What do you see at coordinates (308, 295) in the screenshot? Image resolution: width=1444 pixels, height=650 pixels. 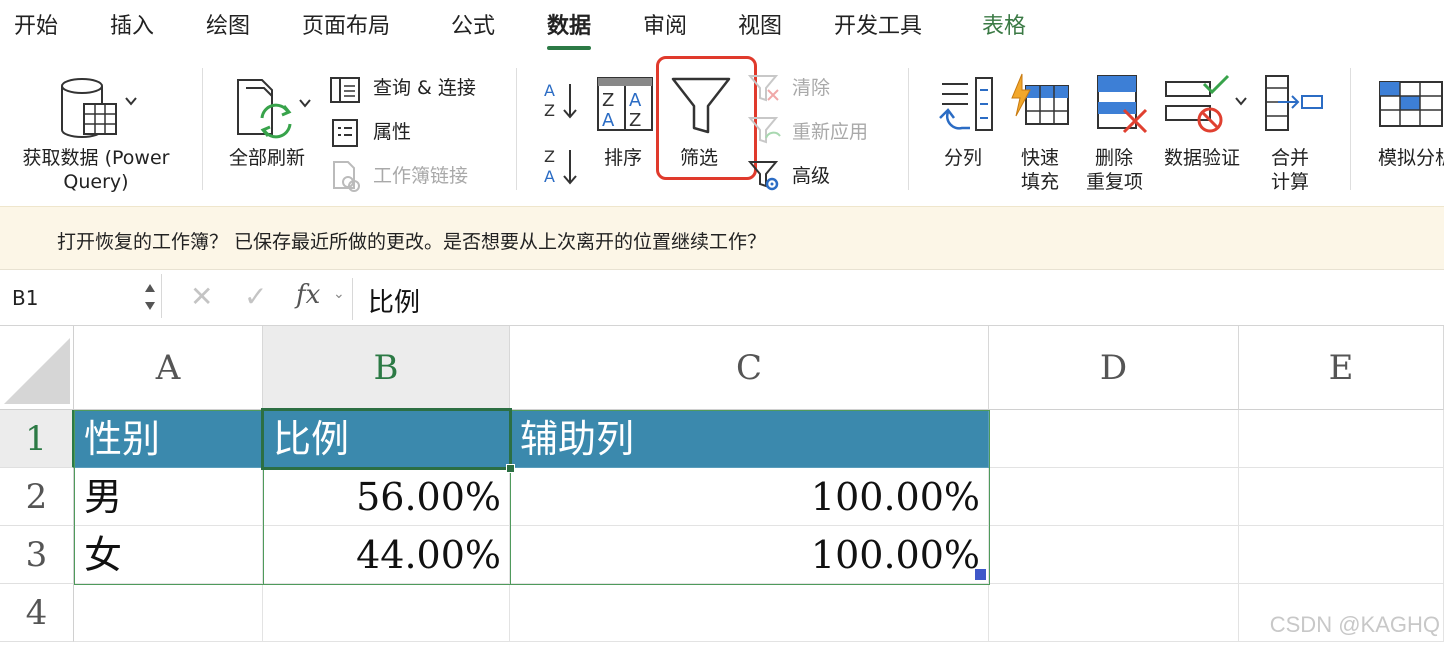 I see `insert-function-icon: fx` at bounding box center [308, 295].